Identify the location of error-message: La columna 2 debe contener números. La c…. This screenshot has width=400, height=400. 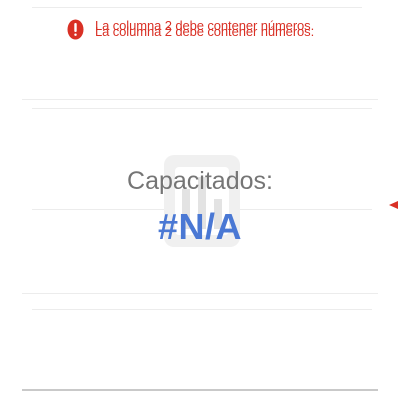
(217, 30).